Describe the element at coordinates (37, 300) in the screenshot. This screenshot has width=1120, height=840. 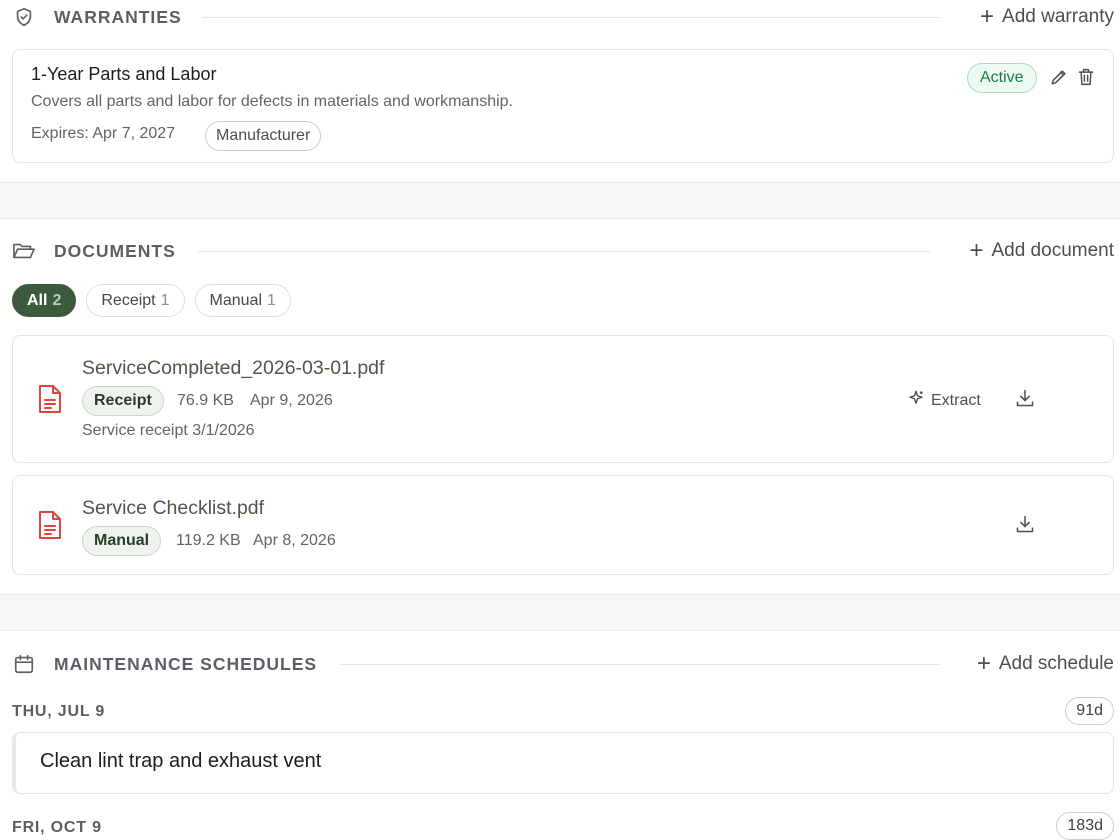
I see `chip-label: All` at that location.